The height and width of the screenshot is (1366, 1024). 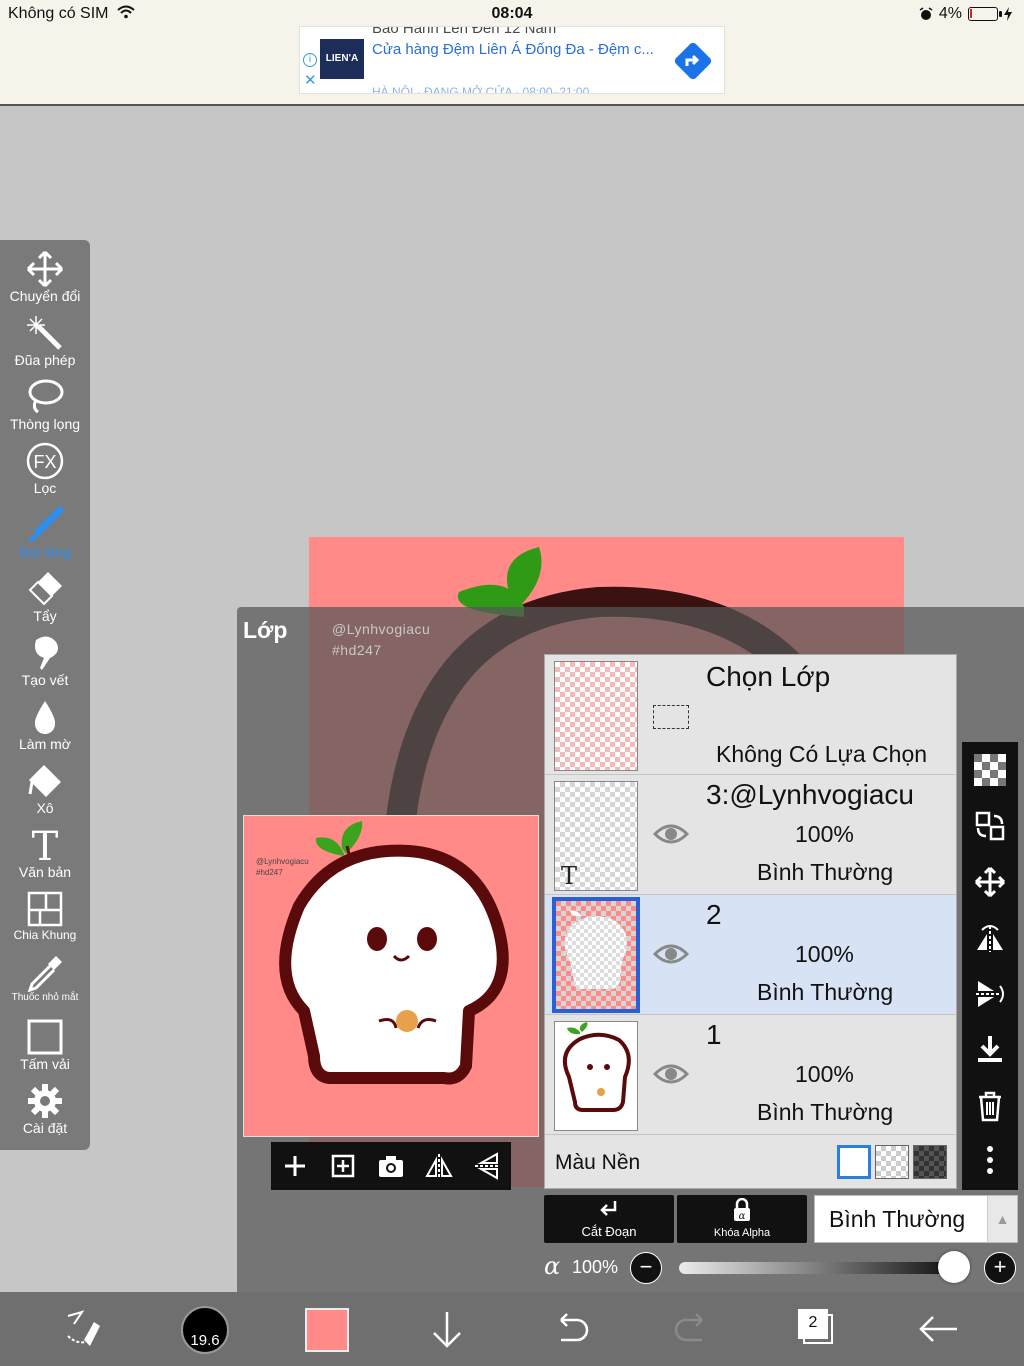 What do you see at coordinates (552, 1266) in the screenshot?
I see `alpha-symbol: α` at bounding box center [552, 1266].